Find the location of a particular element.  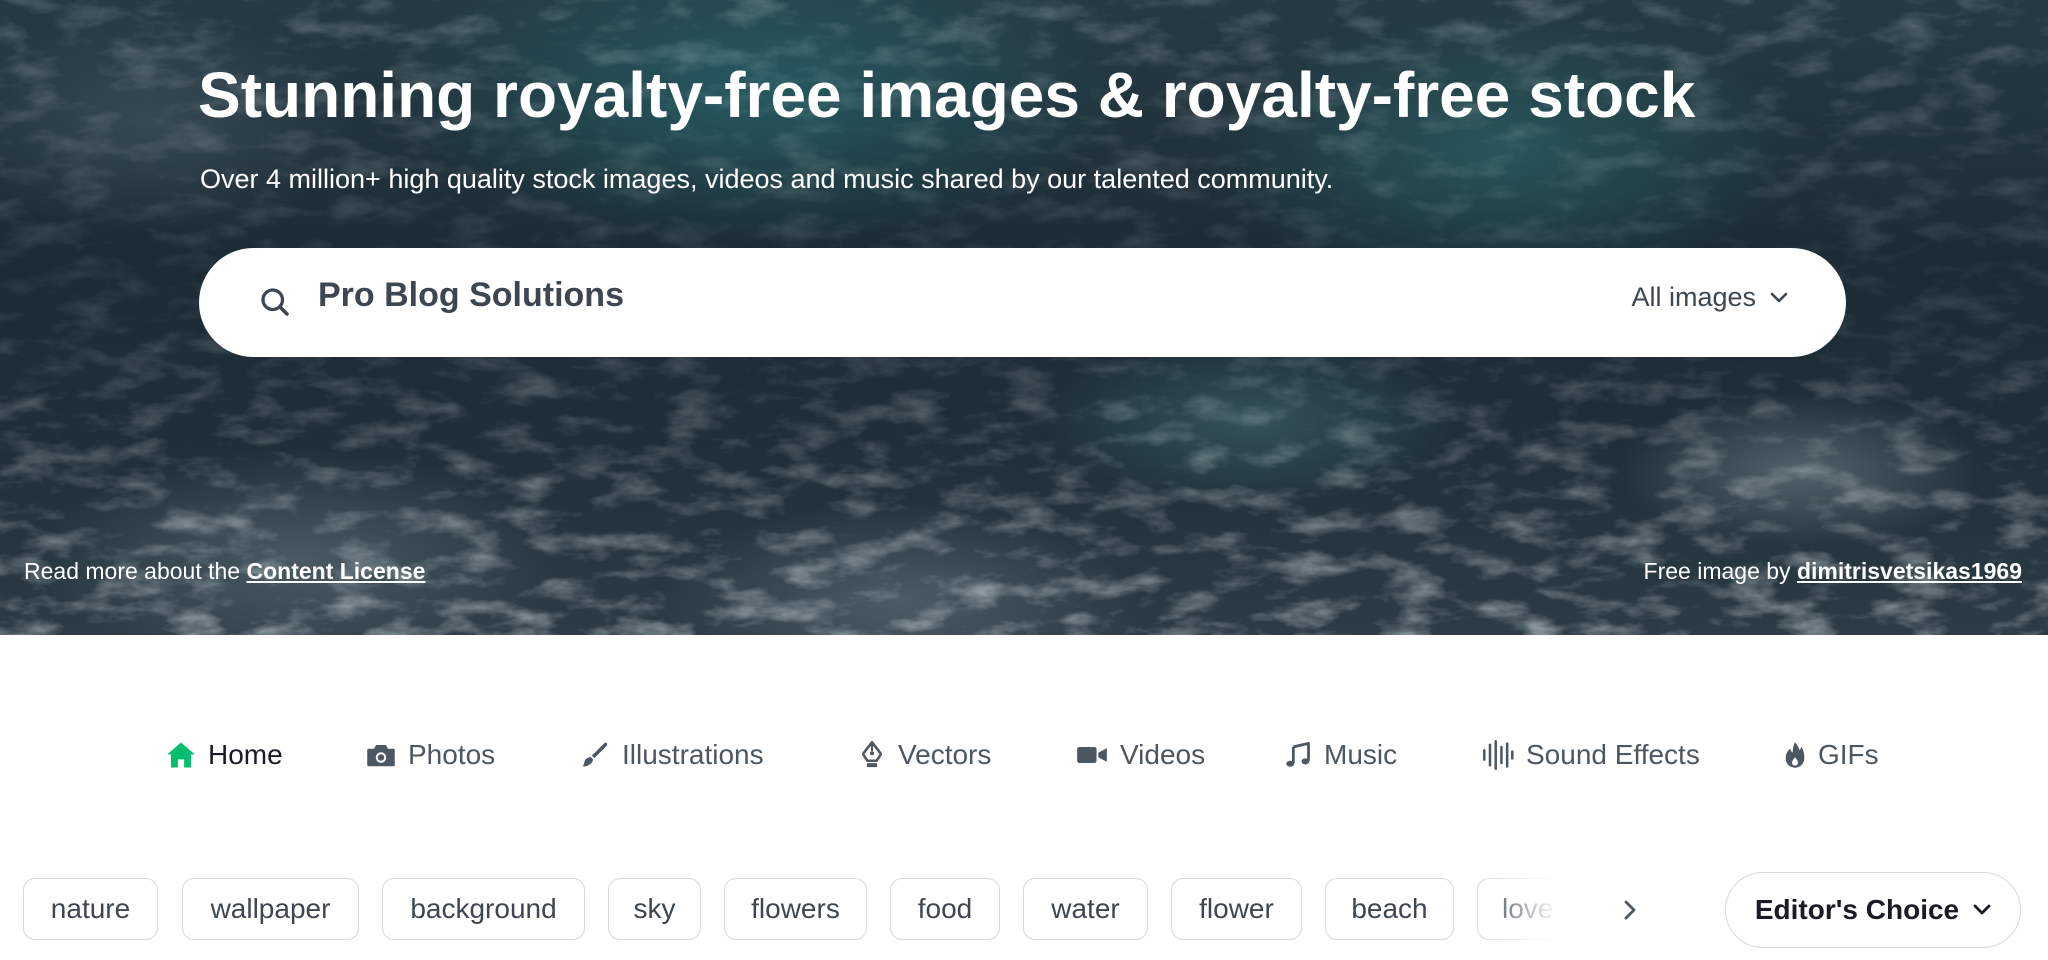

nav-label-sound-effects: Sound Effects is located at coordinates (1613, 754).